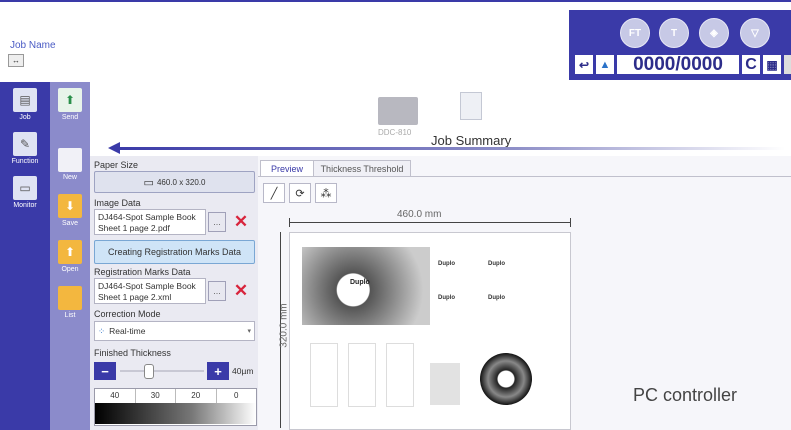  I want to click on sidebar-item-function: ✎ Function, so click(25, 148).